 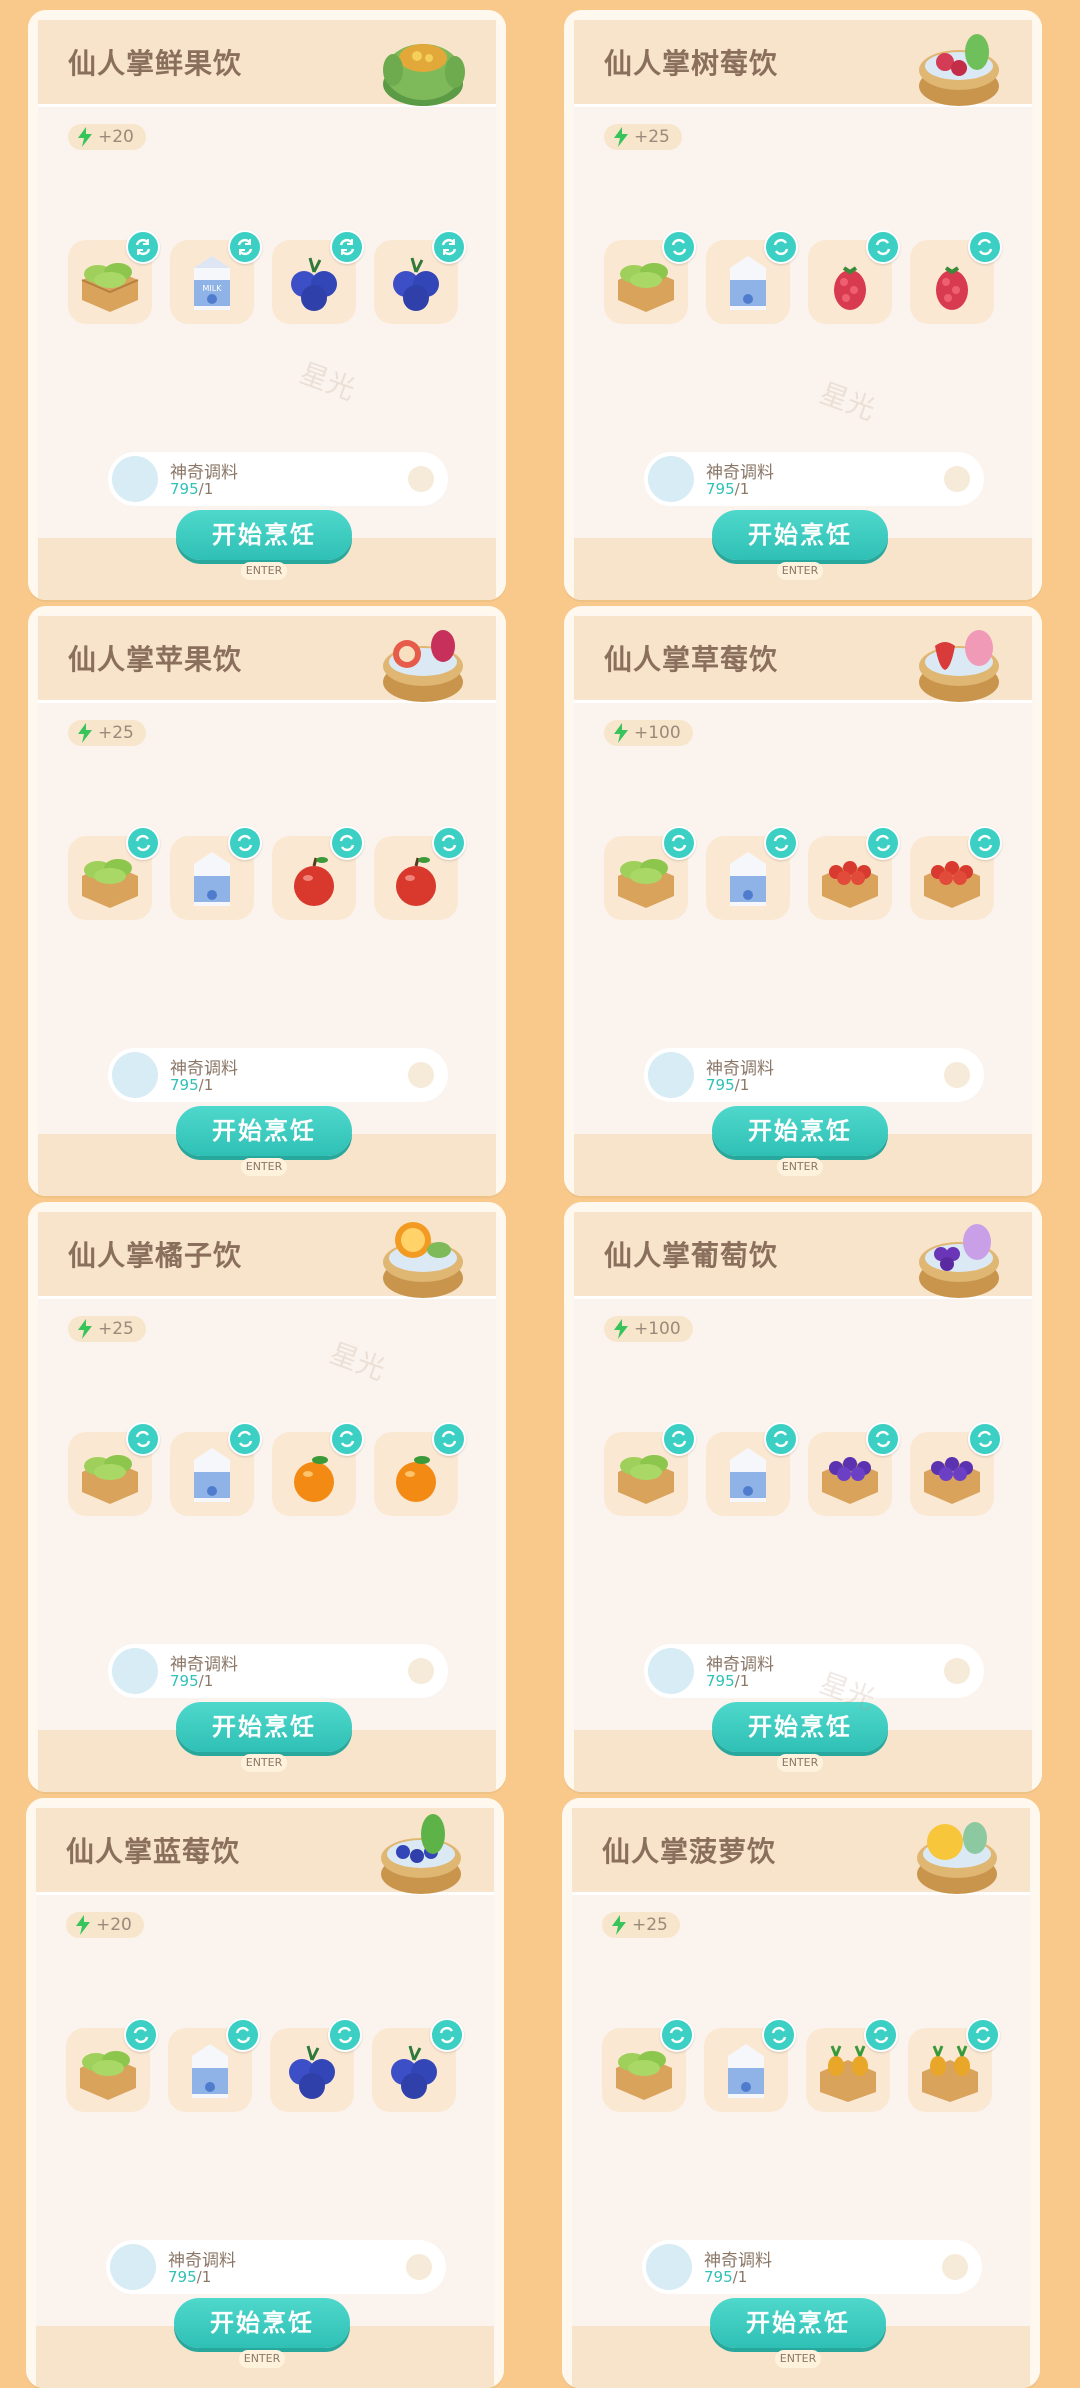 What do you see at coordinates (264, 571) in the screenshot?
I see `enter-hint: ENTER` at bounding box center [264, 571].